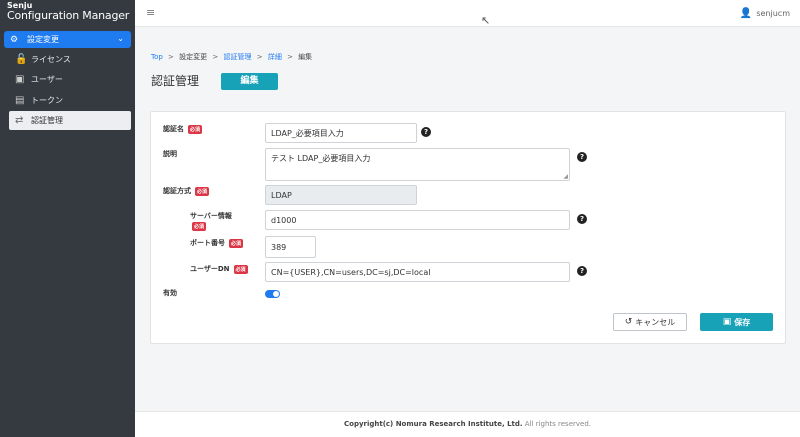 The image size is (800, 437). What do you see at coordinates (305, 57) in the screenshot?
I see `breadcrumb-current: 編集` at bounding box center [305, 57].